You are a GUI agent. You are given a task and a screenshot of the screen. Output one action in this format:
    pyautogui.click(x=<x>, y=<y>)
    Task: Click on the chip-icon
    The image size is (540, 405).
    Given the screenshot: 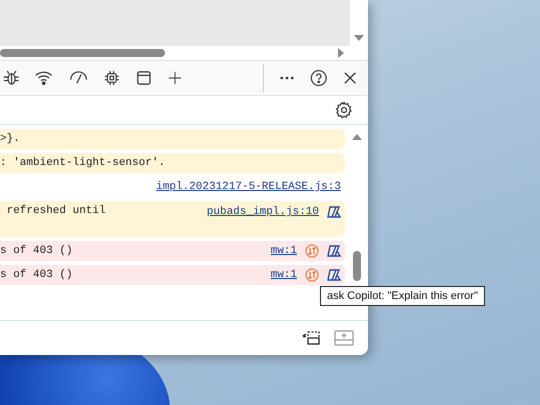 What is the action you would take?
    pyautogui.click(x=112, y=78)
    